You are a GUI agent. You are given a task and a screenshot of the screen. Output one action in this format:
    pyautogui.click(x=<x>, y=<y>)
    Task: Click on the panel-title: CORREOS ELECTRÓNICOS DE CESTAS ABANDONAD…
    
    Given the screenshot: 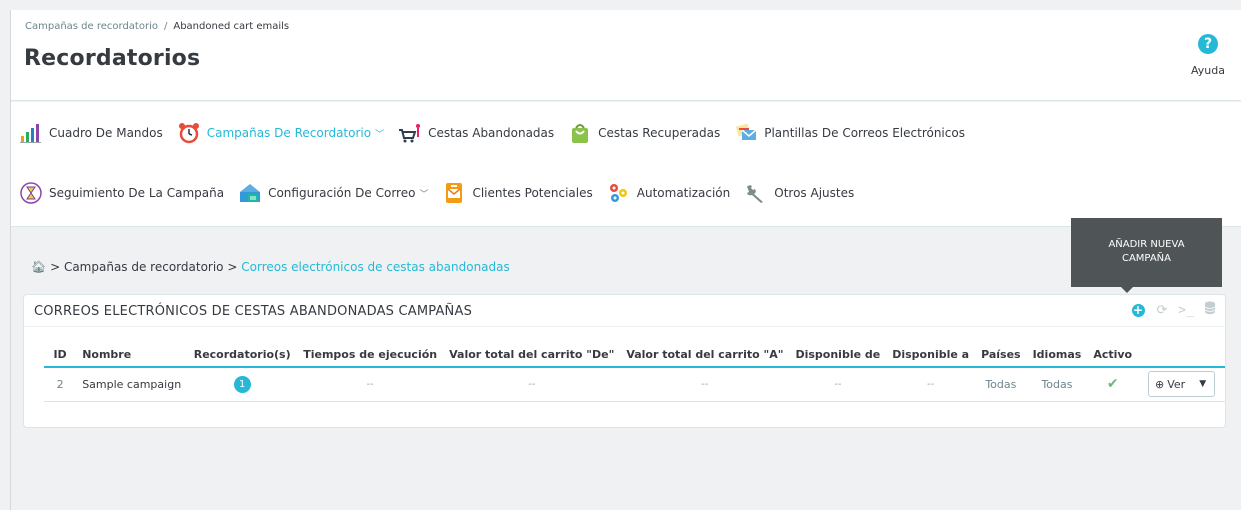 What is the action you would take?
    pyautogui.click(x=253, y=311)
    